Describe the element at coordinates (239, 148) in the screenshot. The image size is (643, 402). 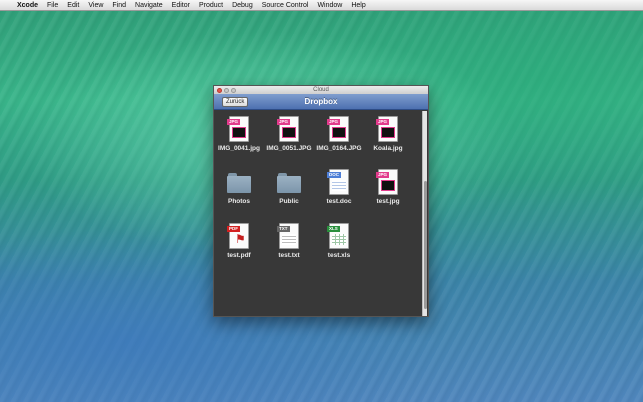
I see `file-name: IMG_0041.jpg` at that location.